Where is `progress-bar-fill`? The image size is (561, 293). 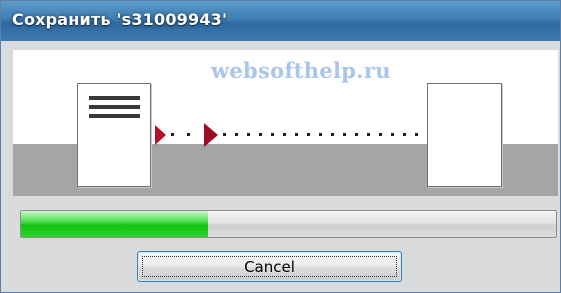 progress-bar-fill is located at coordinates (115, 224).